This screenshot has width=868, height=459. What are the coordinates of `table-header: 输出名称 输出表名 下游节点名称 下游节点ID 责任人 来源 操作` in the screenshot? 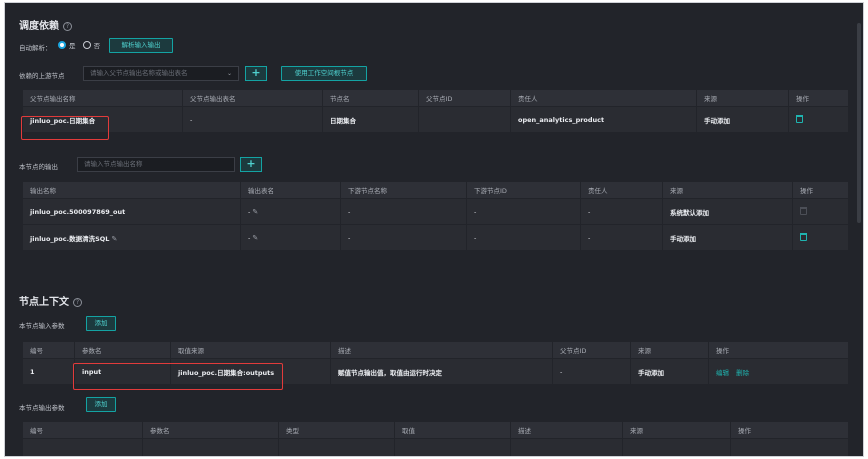 It's located at (435, 190).